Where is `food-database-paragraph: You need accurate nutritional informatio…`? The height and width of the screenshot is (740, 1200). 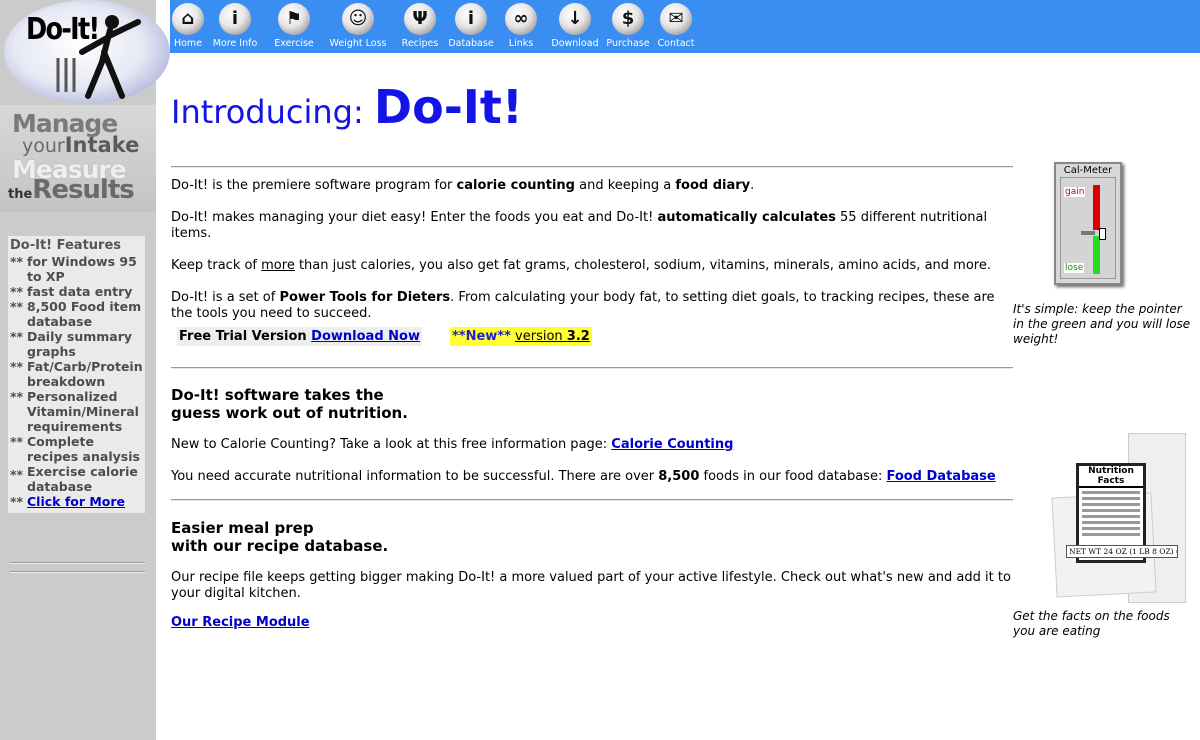 food-database-paragraph: You need accurate nutritional informatio… is located at coordinates (583, 476).